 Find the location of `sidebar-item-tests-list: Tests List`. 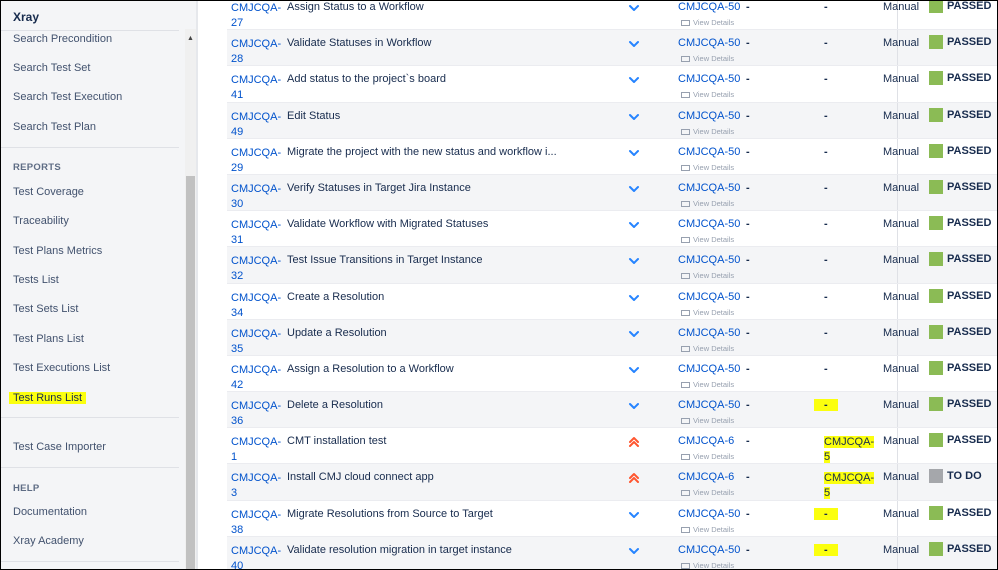

sidebar-item-tests-list: Tests List is located at coordinates (36, 280).